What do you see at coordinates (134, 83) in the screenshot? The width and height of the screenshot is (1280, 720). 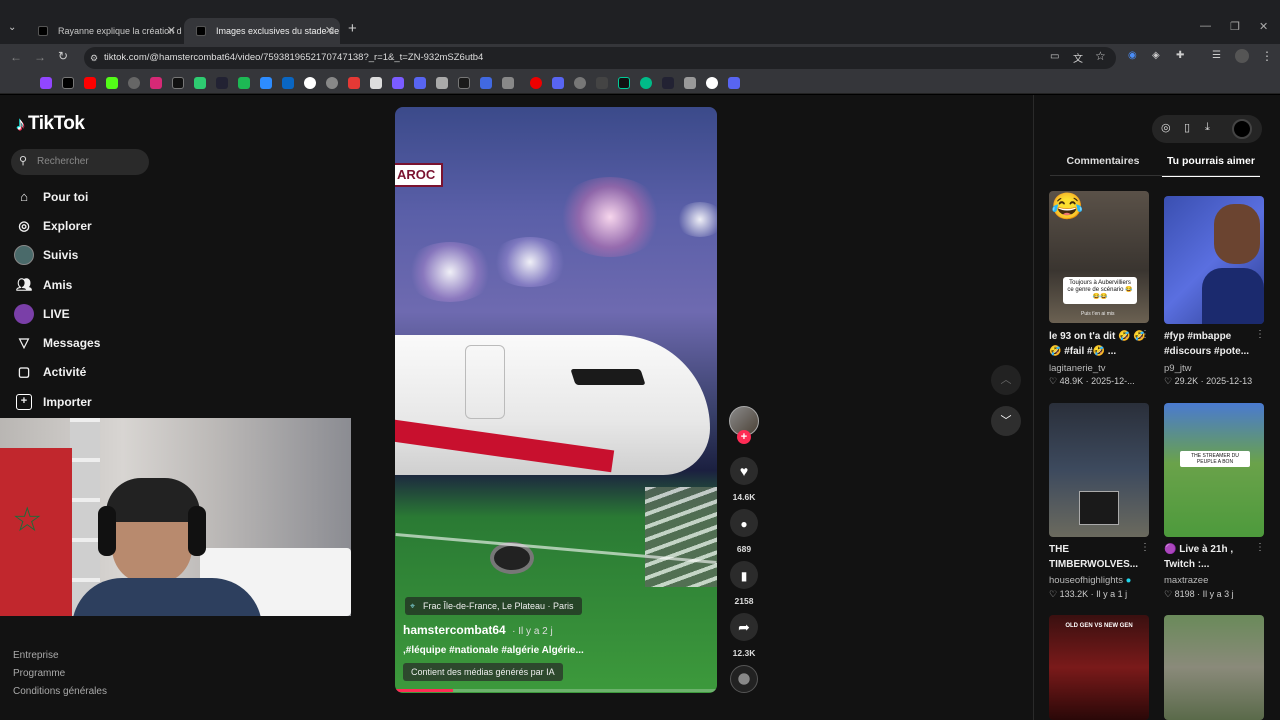 I see `bookmark-globe-icon` at bounding box center [134, 83].